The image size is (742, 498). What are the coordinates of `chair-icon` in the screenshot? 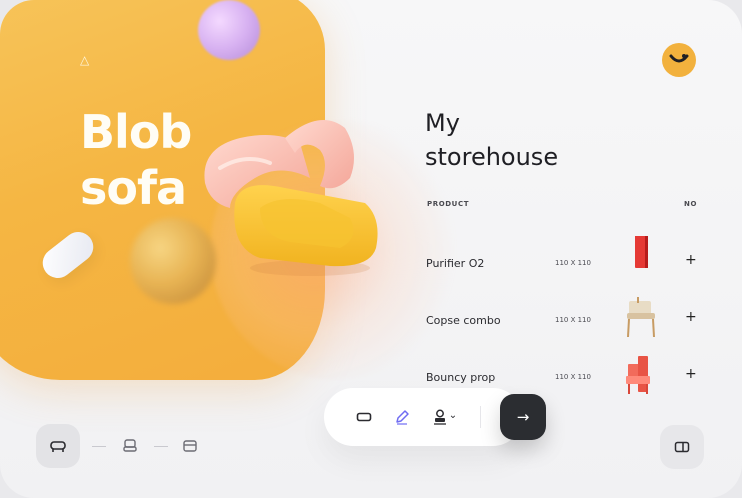 It's located at (130, 445).